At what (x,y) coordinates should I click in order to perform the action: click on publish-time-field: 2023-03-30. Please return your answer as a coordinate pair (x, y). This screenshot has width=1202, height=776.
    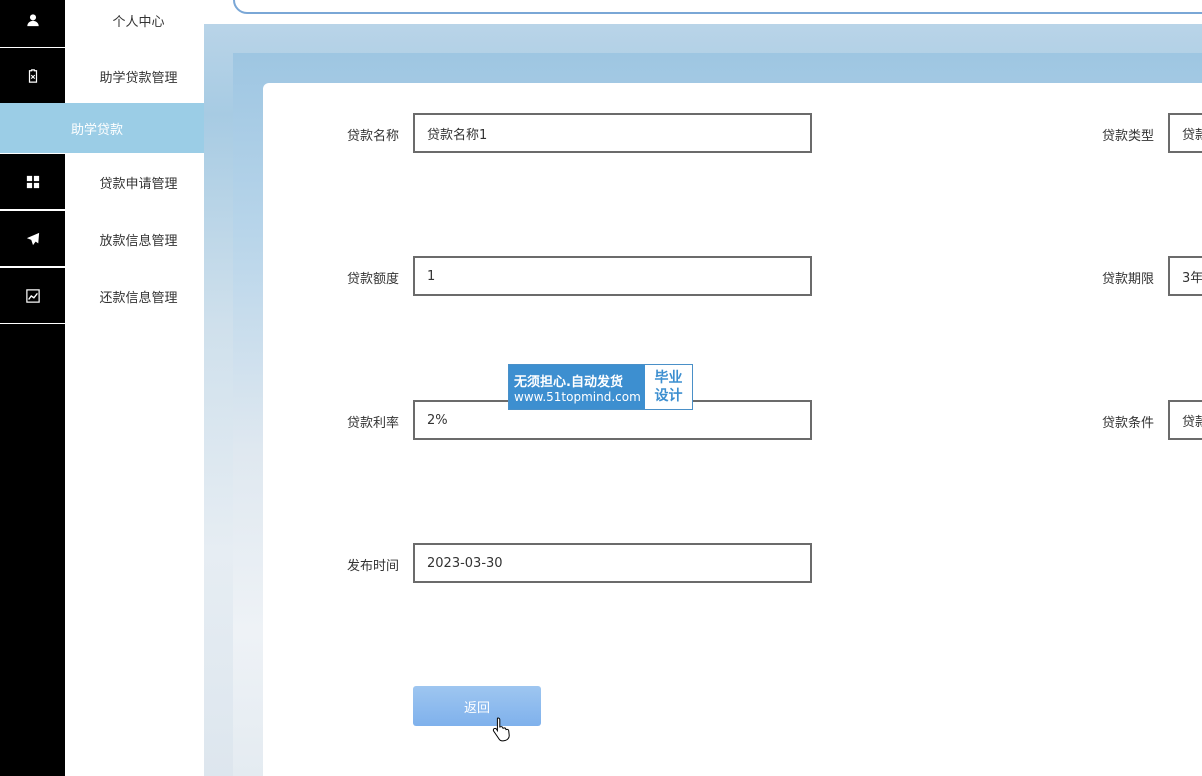
    Looking at the image, I should click on (612, 563).